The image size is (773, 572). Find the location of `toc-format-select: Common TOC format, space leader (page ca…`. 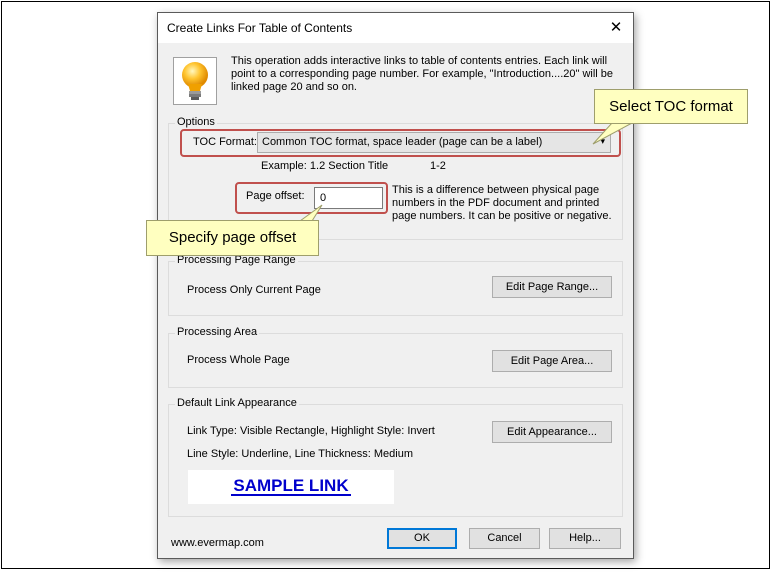

toc-format-select: Common TOC format, space leader (page ca… is located at coordinates (434, 142).